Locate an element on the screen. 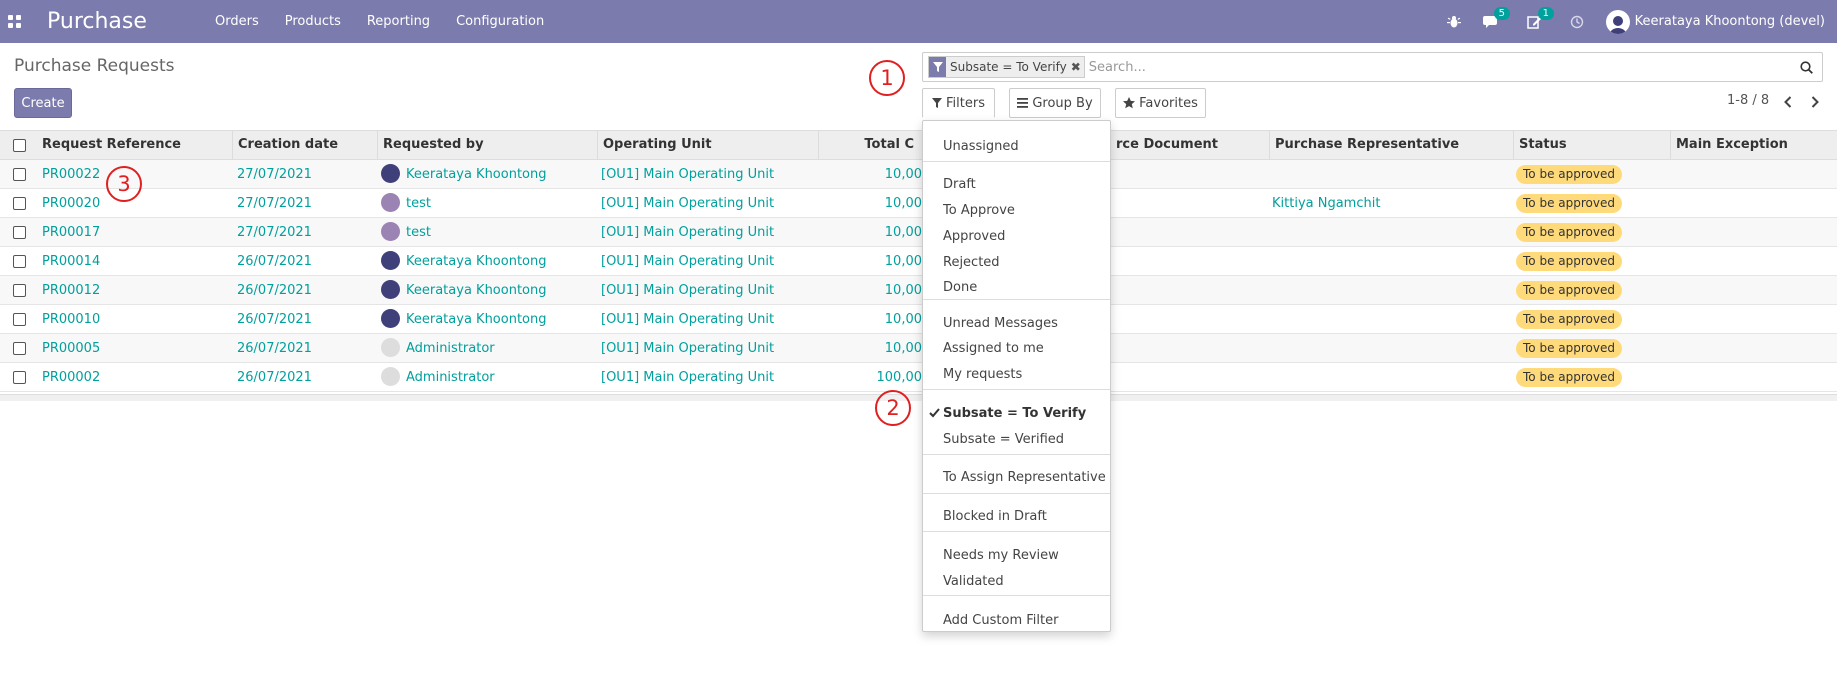 The image size is (1837, 673). table-footer is located at coordinates (918, 397).